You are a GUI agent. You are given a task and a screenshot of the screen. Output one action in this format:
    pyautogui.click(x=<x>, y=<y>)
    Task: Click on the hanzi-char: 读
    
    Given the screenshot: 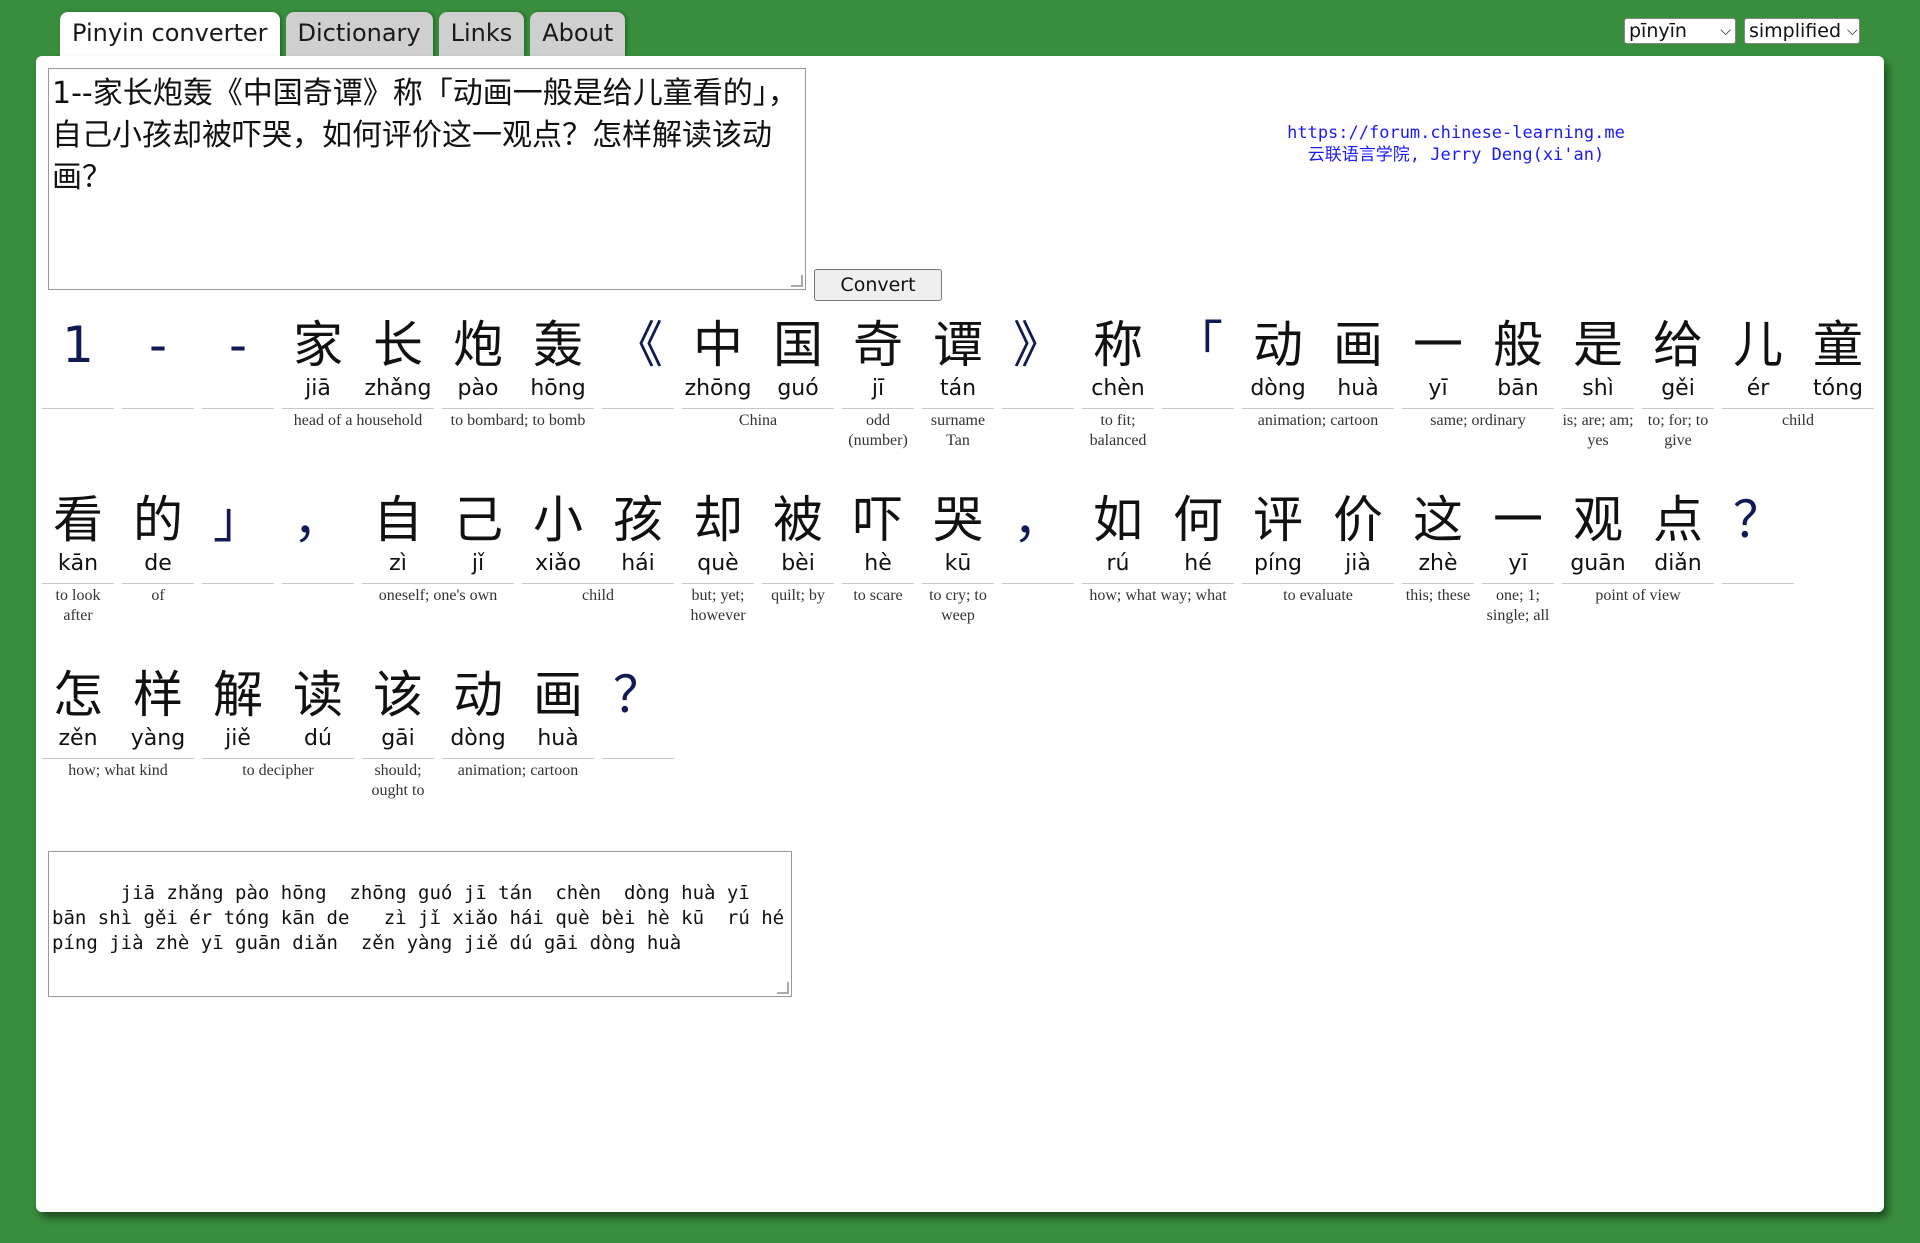 What is the action you would take?
    pyautogui.click(x=318, y=695)
    